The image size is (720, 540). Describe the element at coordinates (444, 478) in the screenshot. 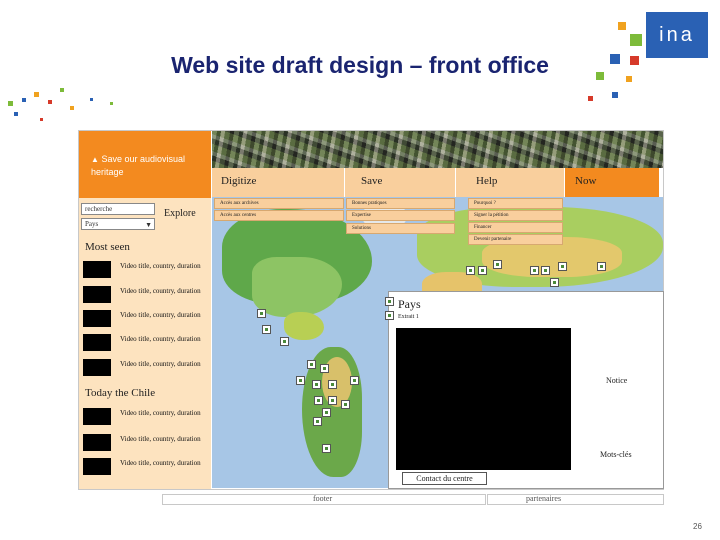

I see `contact-button: Contact du centre` at that location.